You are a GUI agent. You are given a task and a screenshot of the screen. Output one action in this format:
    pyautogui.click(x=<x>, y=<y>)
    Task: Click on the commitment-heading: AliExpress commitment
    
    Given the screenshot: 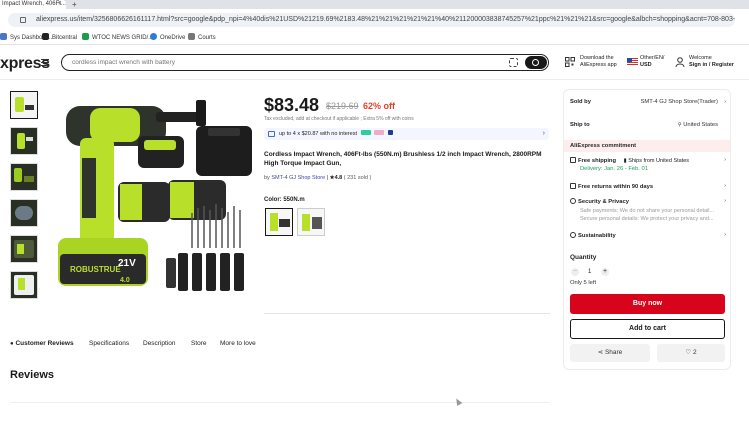 What is the action you would take?
    pyautogui.click(x=647, y=146)
    